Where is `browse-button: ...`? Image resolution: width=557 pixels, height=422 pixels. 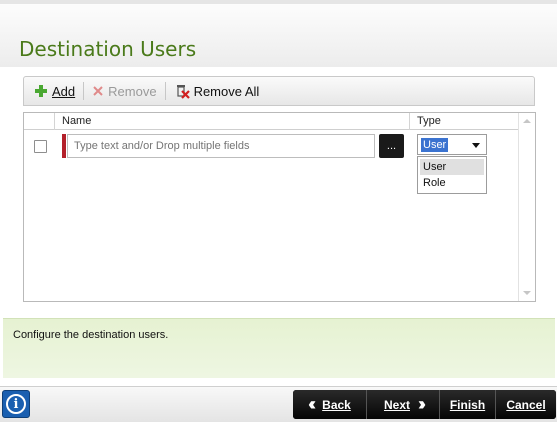
browse-button: ... is located at coordinates (391, 146).